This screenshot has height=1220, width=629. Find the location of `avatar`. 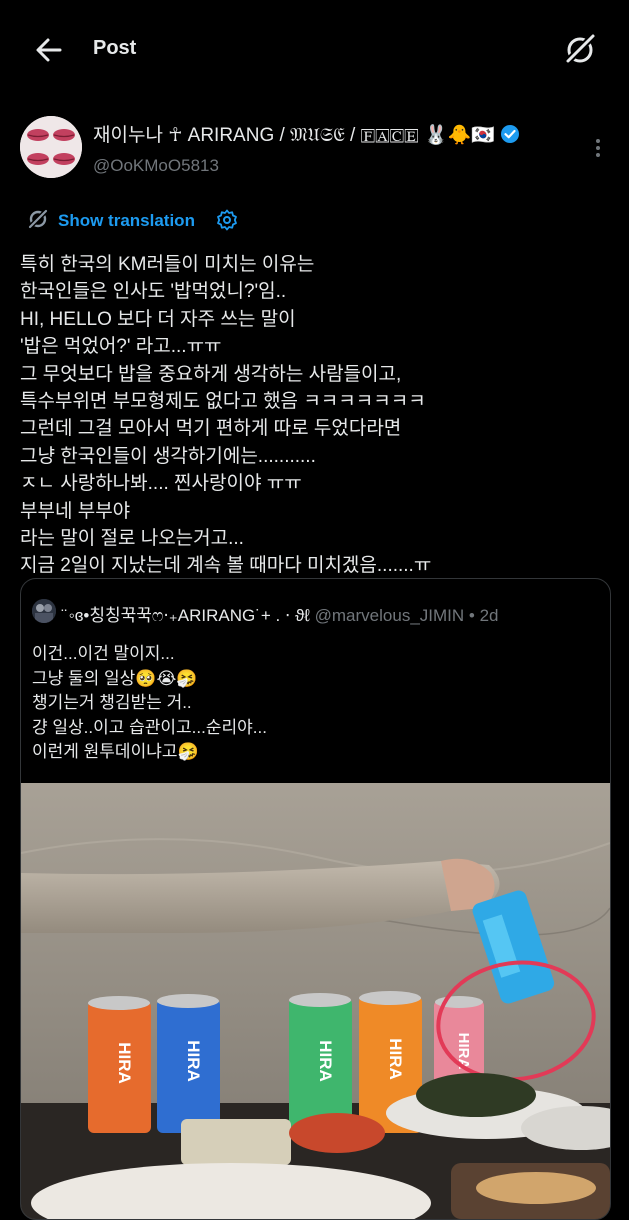

avatar is located at coordinates (51, 147).